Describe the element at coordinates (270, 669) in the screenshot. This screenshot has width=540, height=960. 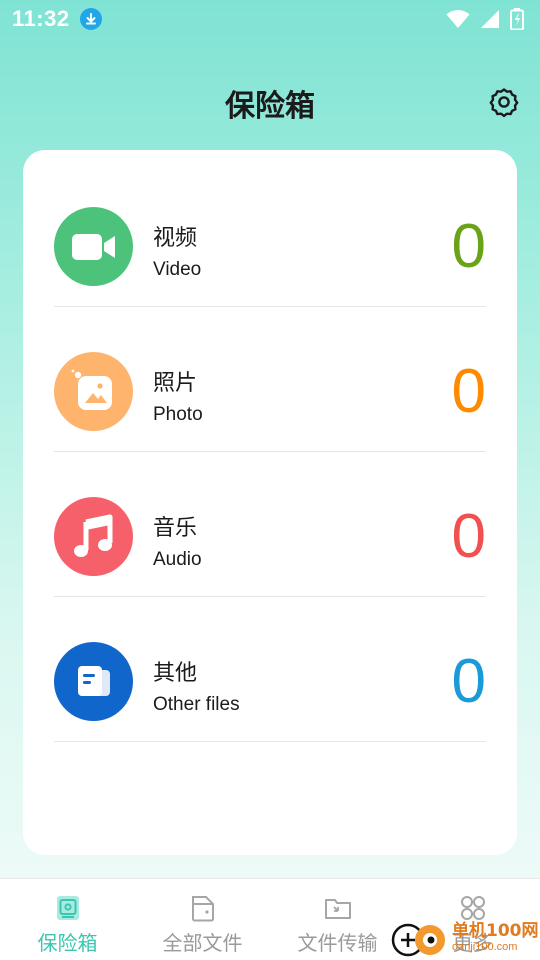
I see `category-row-other: 其他 Other files 0` at that location.